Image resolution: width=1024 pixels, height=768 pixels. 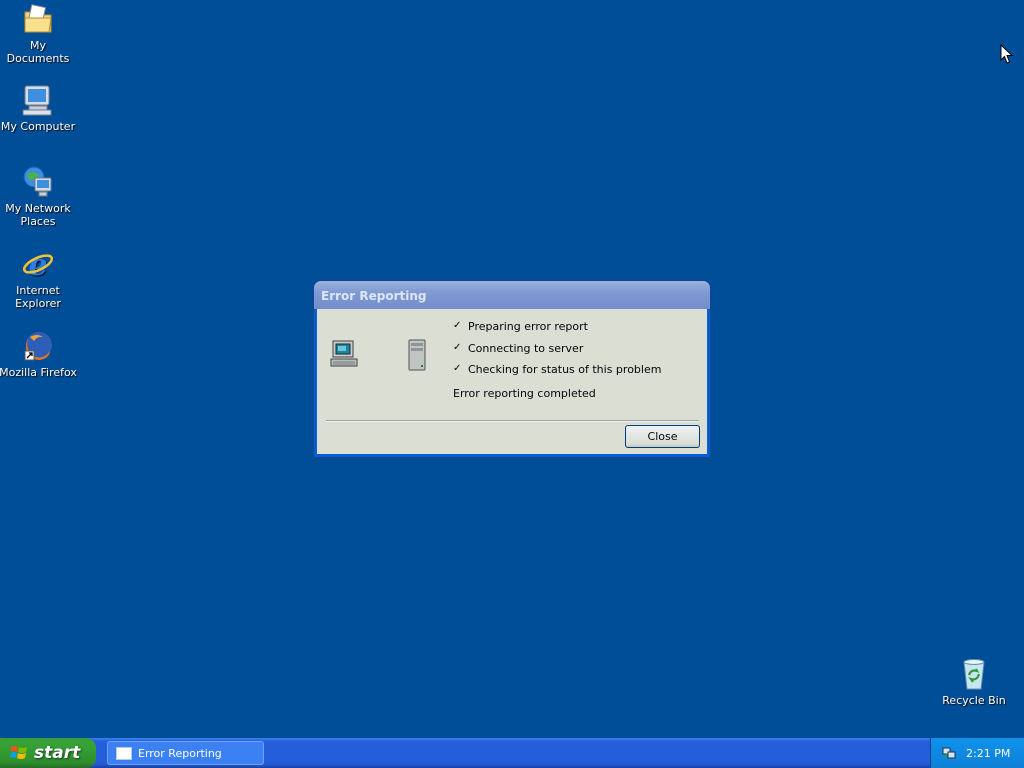 What do you see at coordinates (949, 753) in the screenshot?
I see `network-connection-icon` at bounding box center [949, 753].